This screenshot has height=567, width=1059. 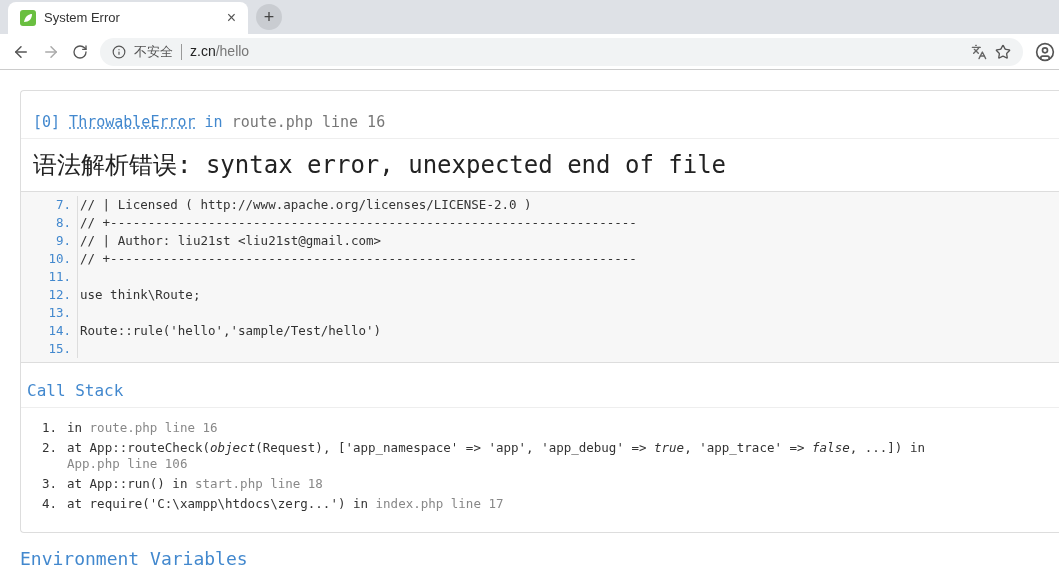 What do you see at coordinates (1003, 51) in the screenshot?
I see `bookmark-star-icon` at bounding box center [1003, 51].